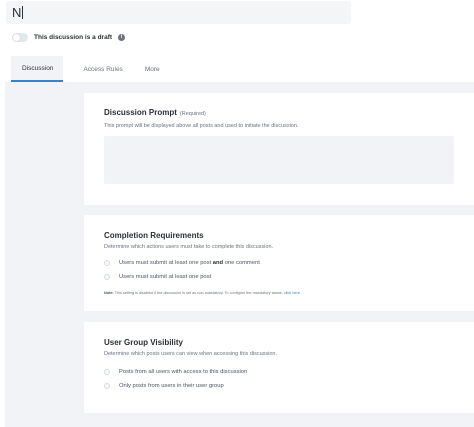 The height and width of the screenshot is (427, 474). Describe the element at coordinates (122, 37) in the screenshot. I see `info-icon: i` at that location.